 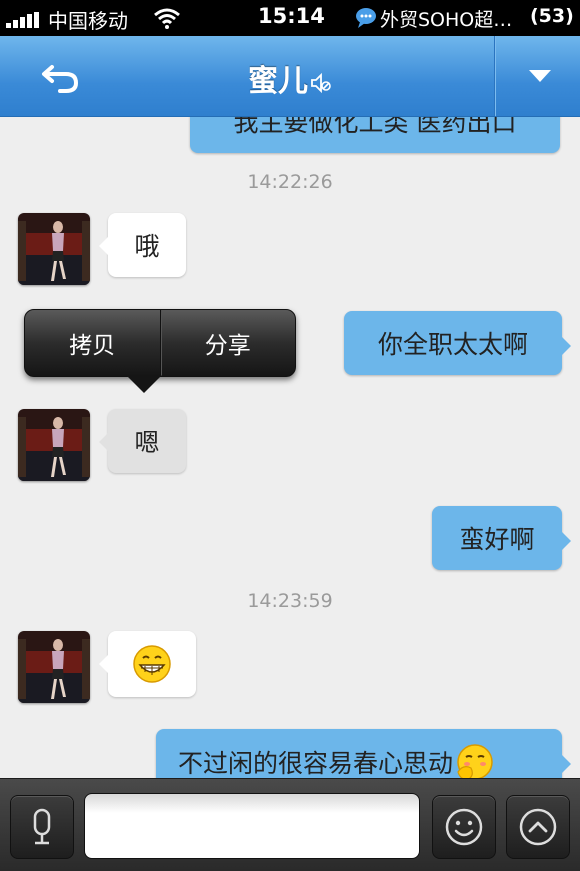 What do you see at coordinates (252, 826) in the screenshot?
I see `message-input` at bounding box center [252, 826].